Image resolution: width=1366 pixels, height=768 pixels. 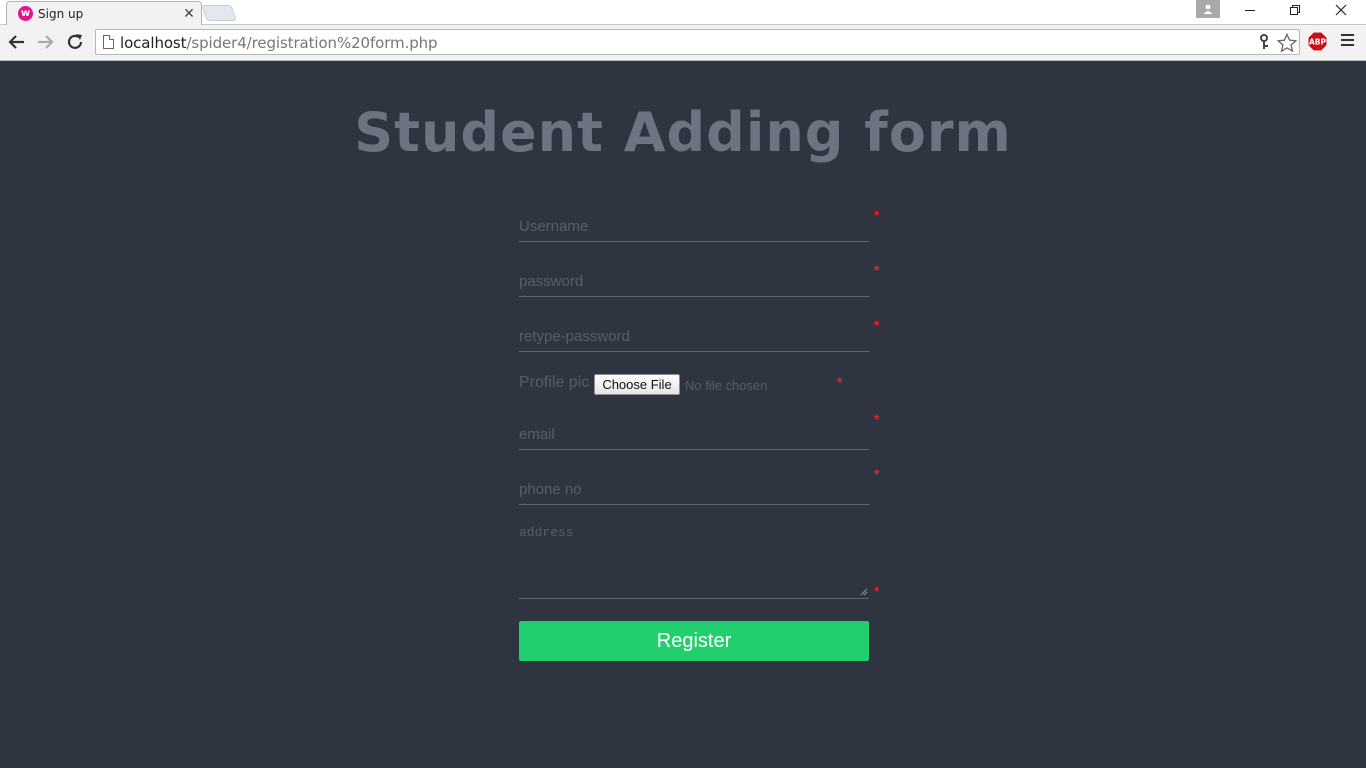 What do you see at coordinates (877, 419) in the screenshot?
I see `email-required-marker: *` at bounding box center [877, 419].